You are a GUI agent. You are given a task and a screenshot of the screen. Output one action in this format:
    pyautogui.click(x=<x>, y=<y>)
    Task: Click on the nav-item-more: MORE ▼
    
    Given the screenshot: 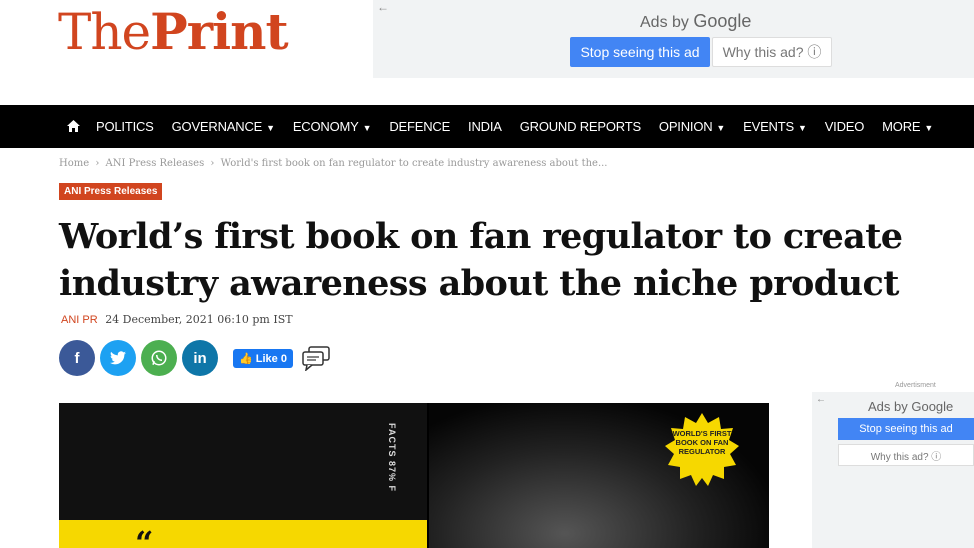 What is the action you would take?
    pyautogui.click(x=907, y=126)
    